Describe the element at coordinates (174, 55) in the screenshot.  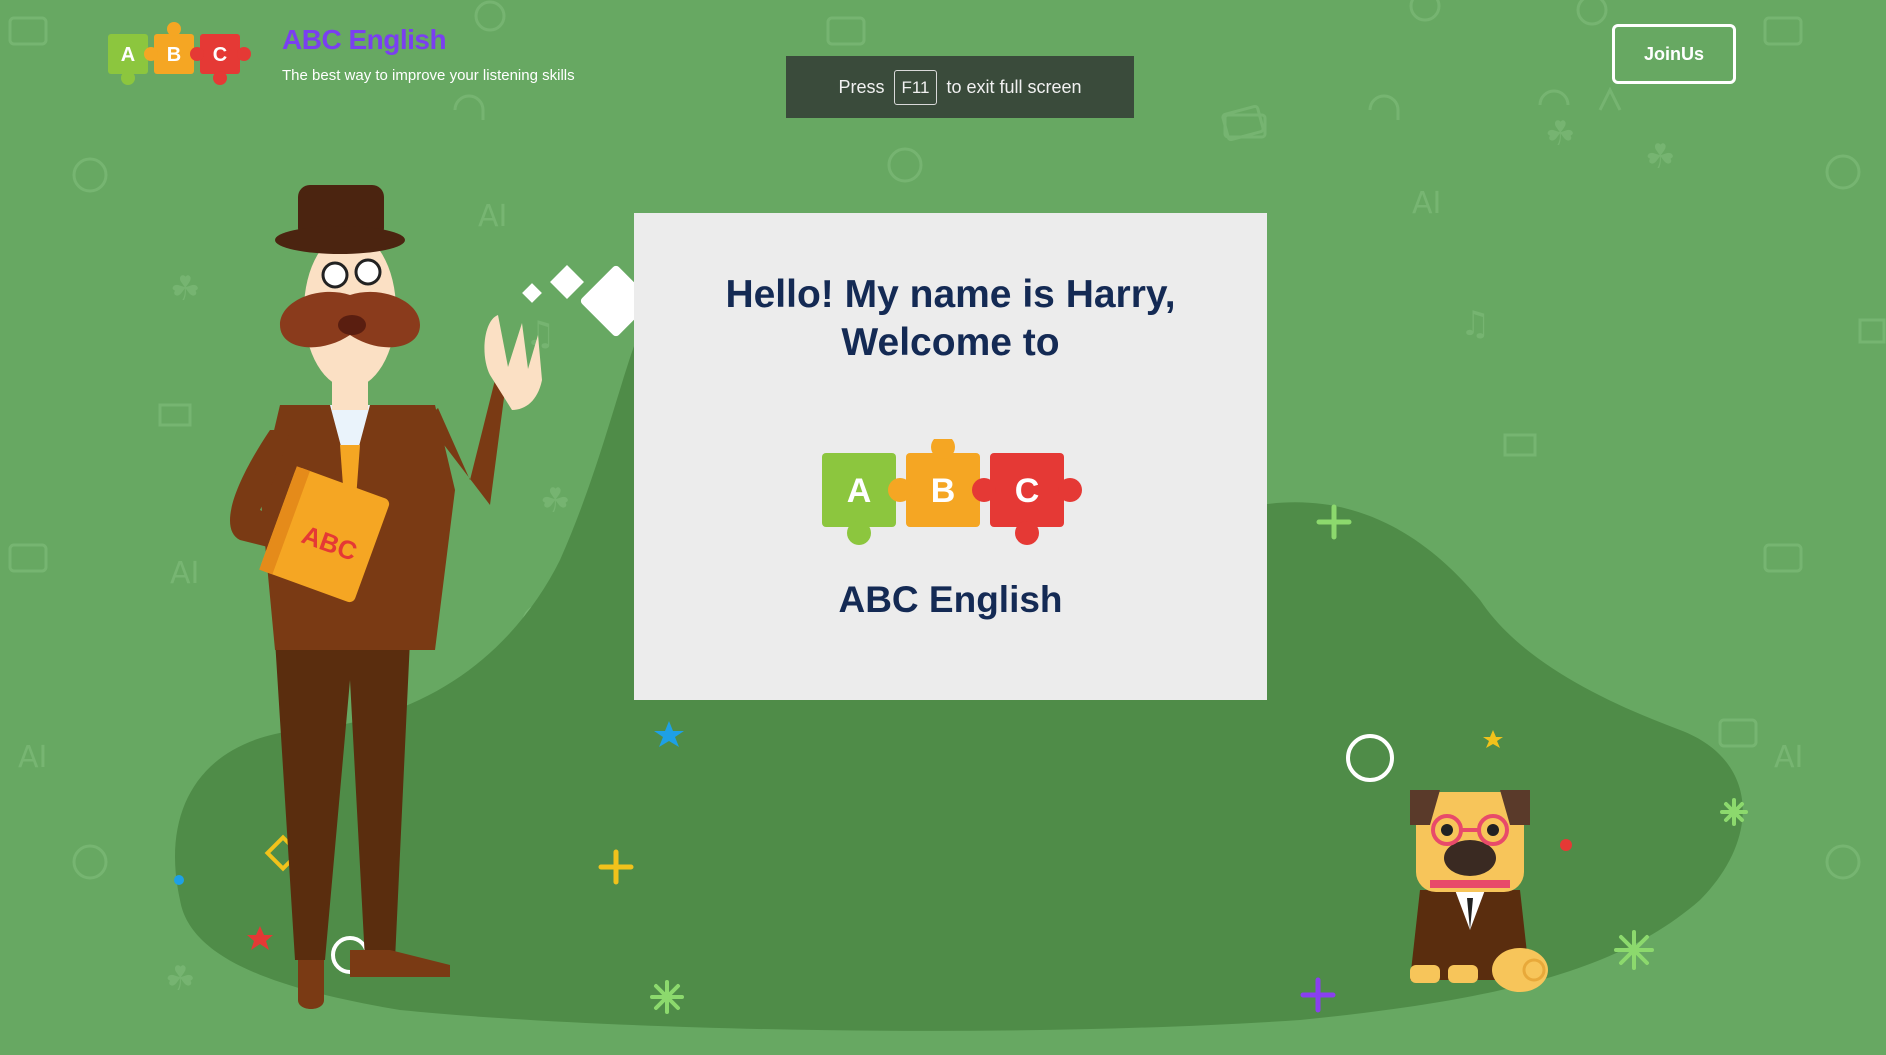
I see `logo-letter-b: B` at that location.